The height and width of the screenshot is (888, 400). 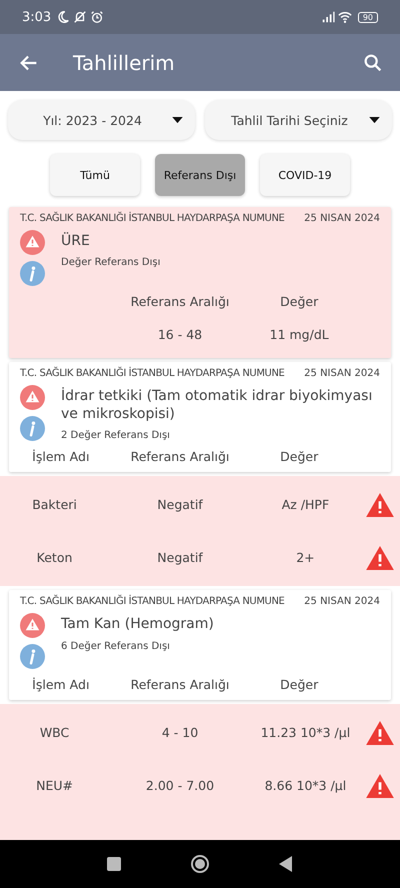 What do you see at coordinates (299, 334) in the screenshot?
I see `table-cell: 11 mg/dL` at bounding box center [299, 334].